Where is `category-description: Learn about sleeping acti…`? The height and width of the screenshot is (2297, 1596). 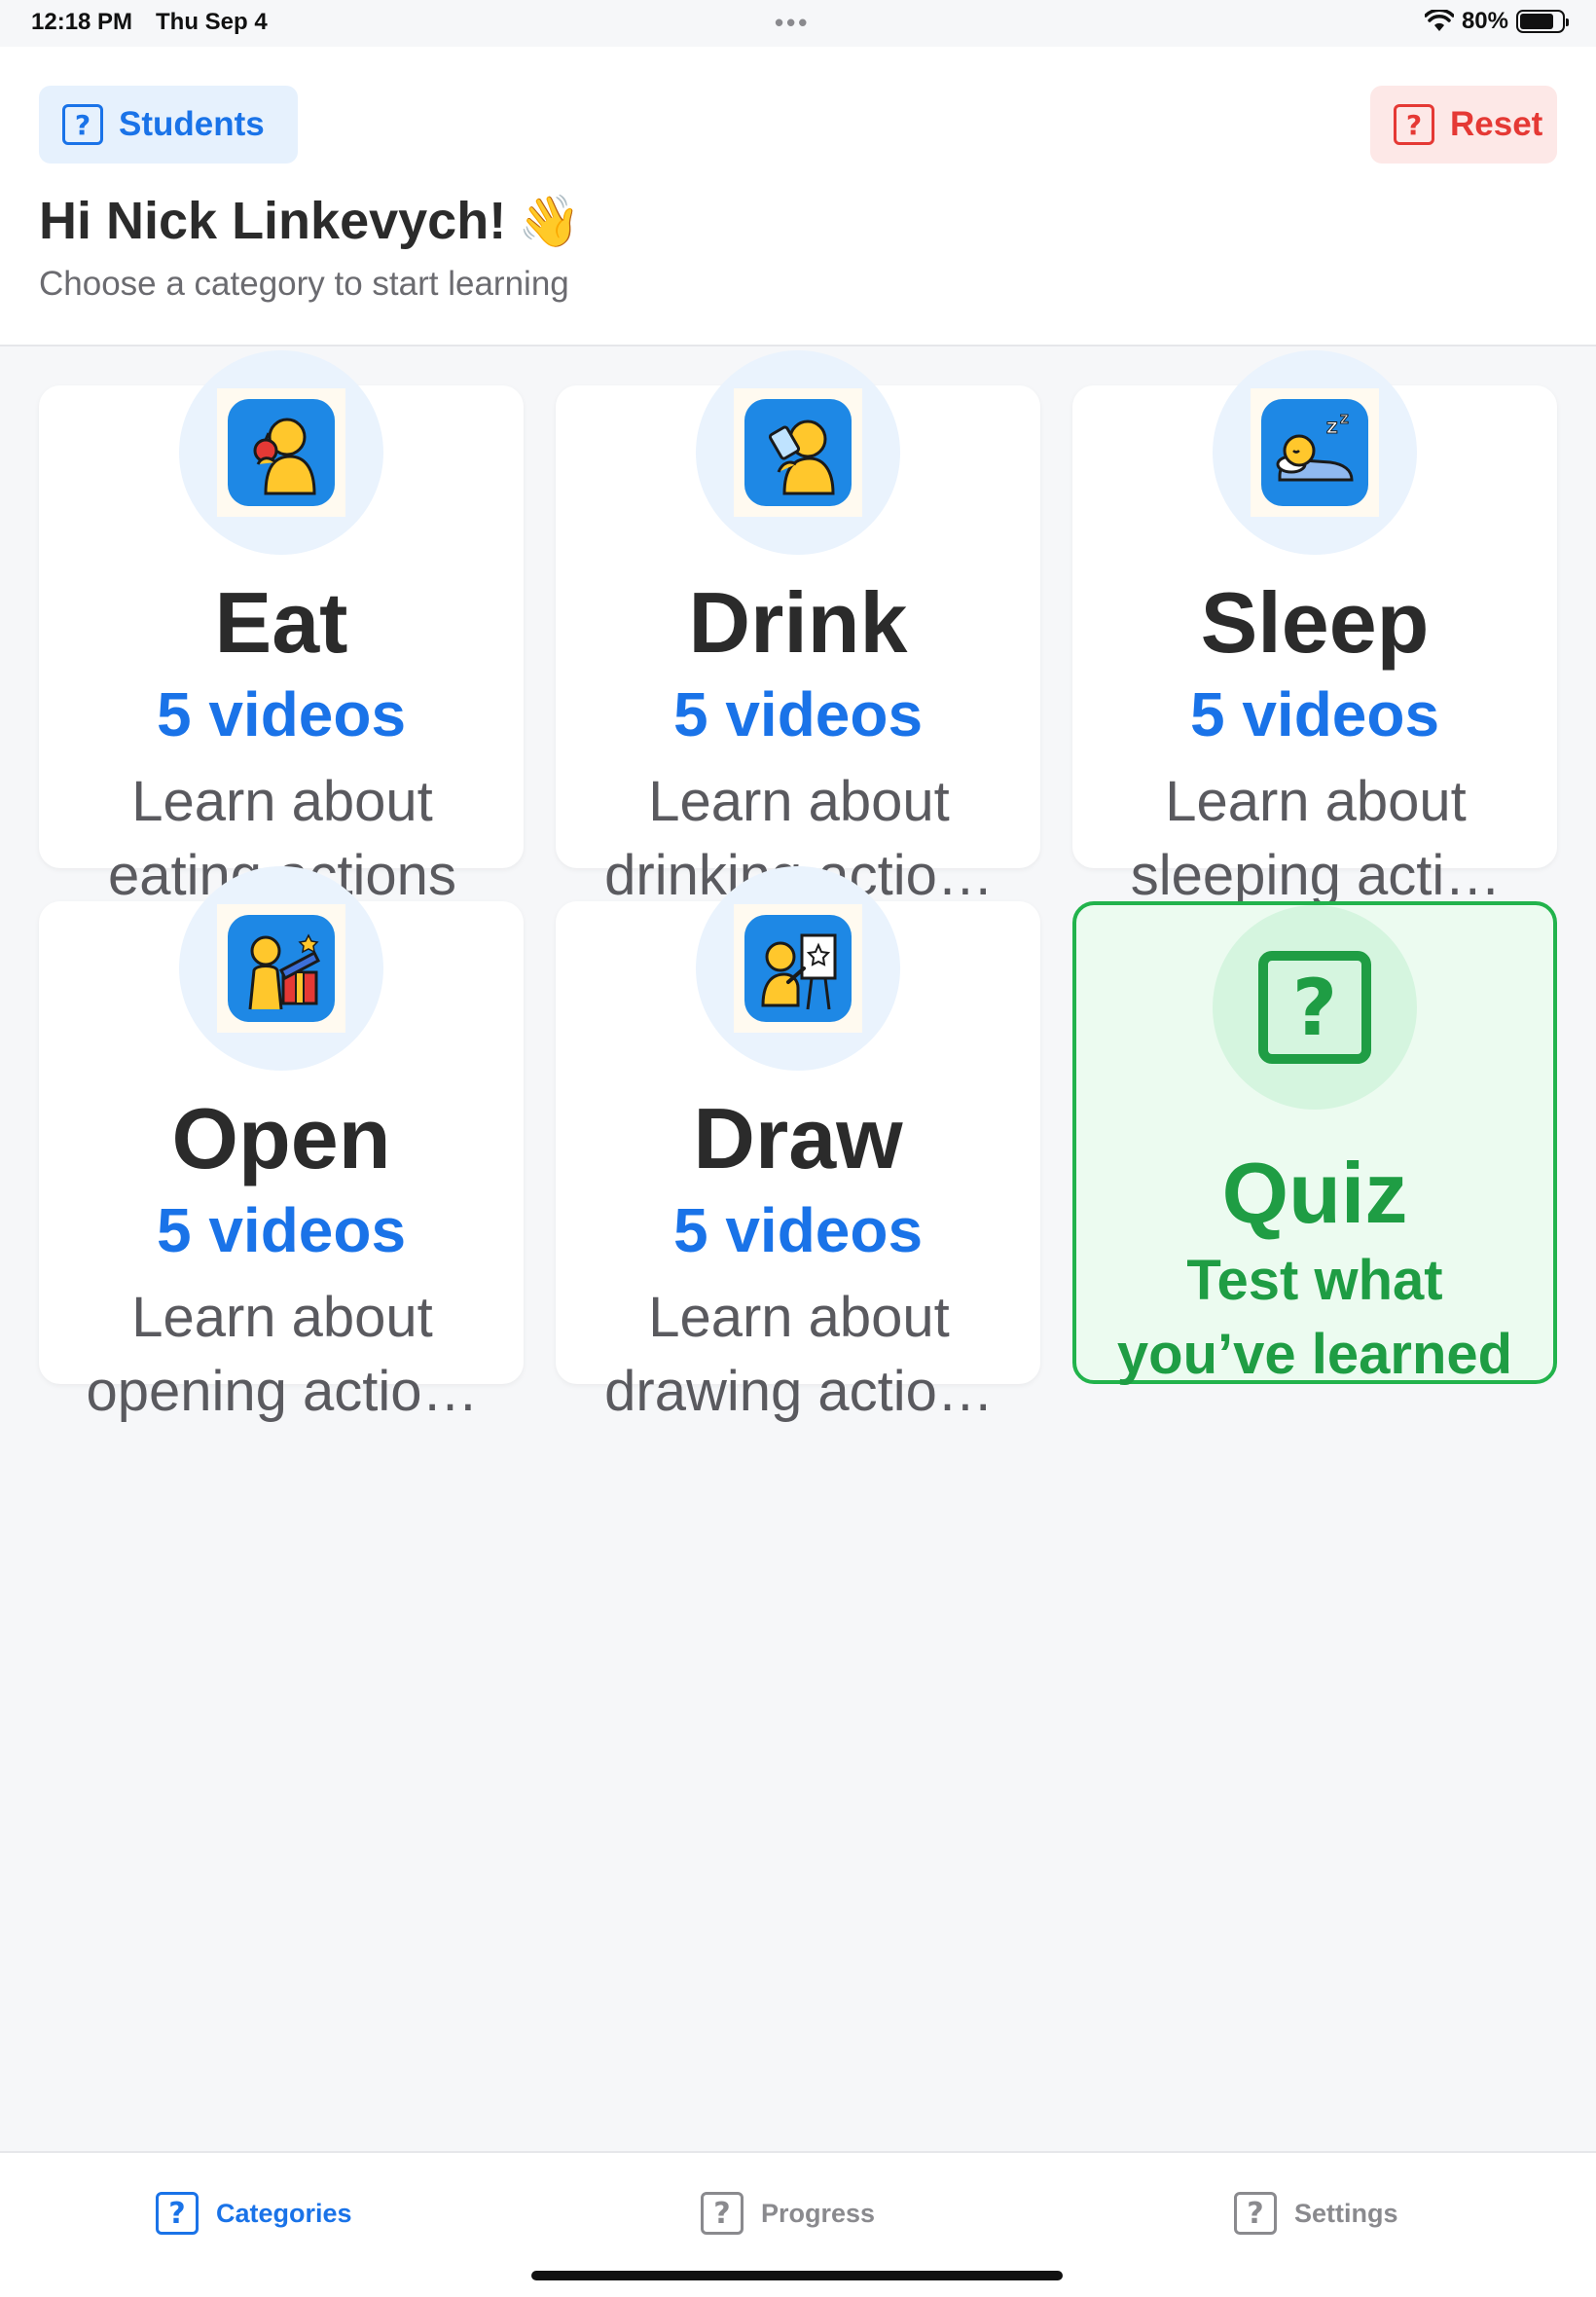
category-description: Learn about sleeping acti… is located at coordinates (1316, 838).